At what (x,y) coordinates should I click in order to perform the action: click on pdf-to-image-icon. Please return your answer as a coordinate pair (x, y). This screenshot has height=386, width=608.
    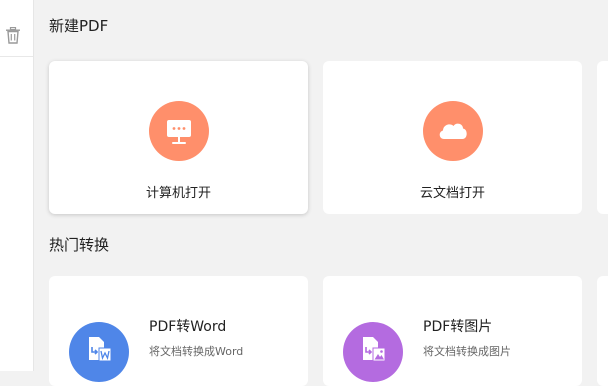
    Looking at the image, I should click on (373, 352).